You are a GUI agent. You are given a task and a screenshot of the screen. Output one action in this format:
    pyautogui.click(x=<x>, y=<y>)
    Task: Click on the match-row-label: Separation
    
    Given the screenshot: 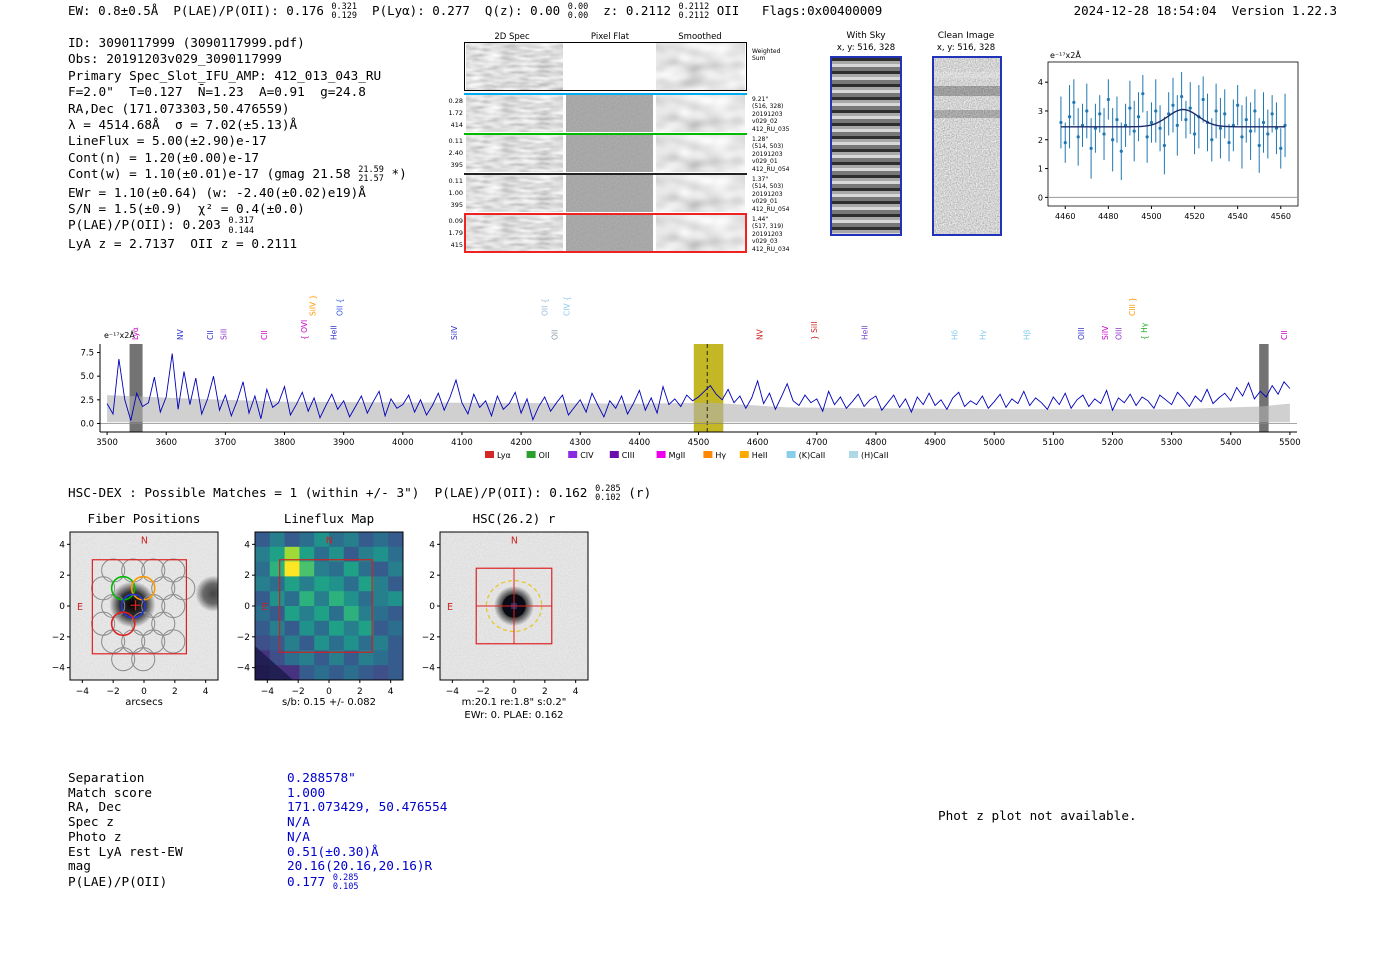 What is the action you would take?
    pyautogui.click(x=106, y=777)
    